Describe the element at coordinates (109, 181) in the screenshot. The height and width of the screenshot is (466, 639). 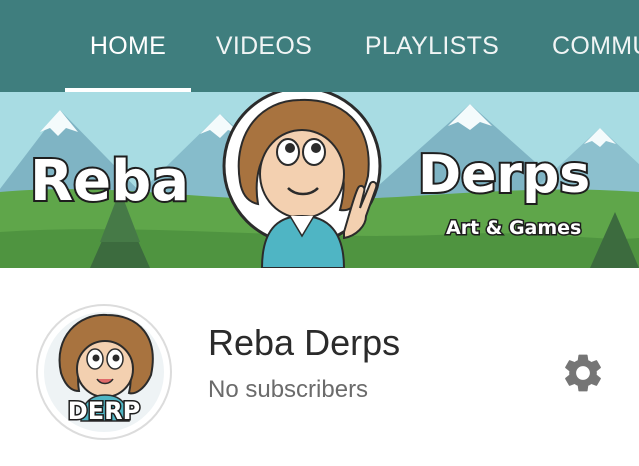
I see `banner-title-left: Reba` at that location.